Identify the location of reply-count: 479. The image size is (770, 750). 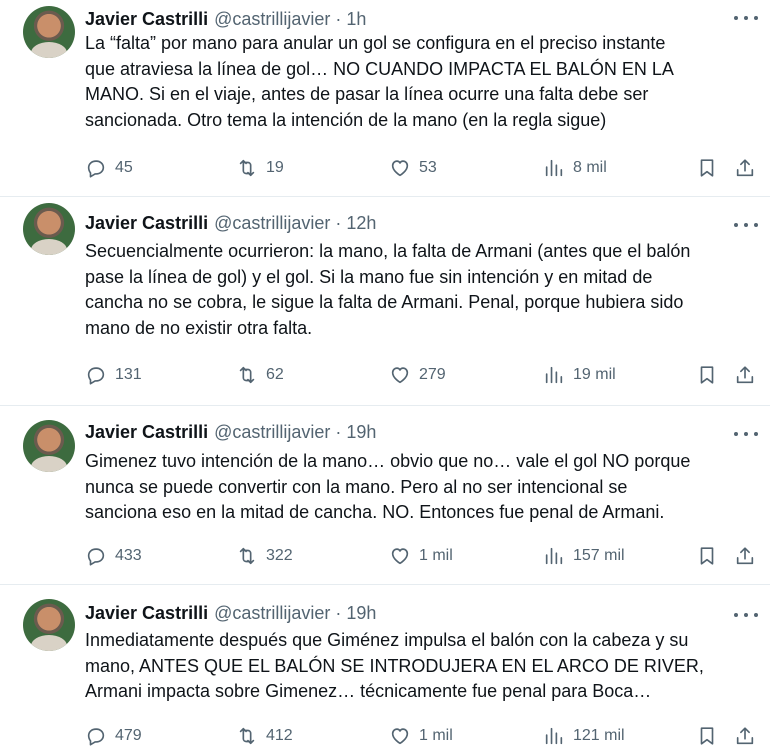
(128, 735).